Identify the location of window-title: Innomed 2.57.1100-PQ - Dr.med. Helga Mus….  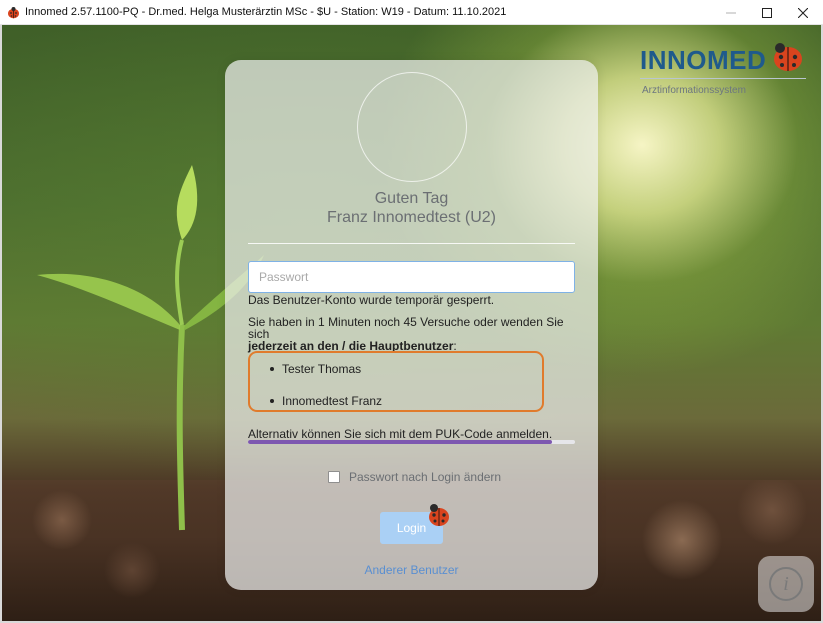
(266, 12).